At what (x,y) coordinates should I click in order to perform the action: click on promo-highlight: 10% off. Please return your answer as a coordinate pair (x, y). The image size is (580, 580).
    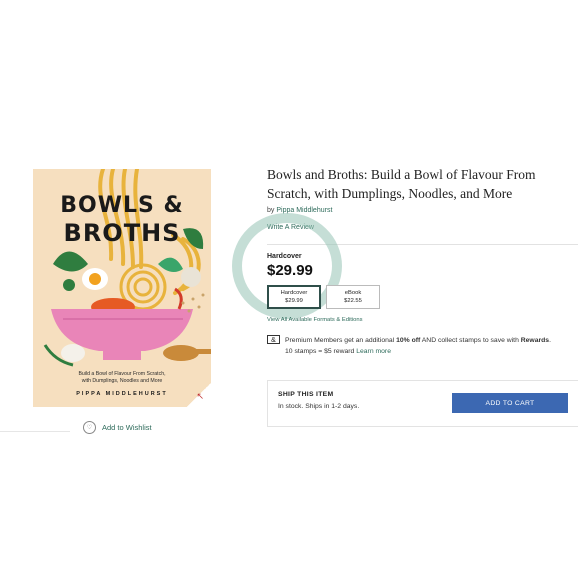
    Looking at the image, I should click on (408, 340).